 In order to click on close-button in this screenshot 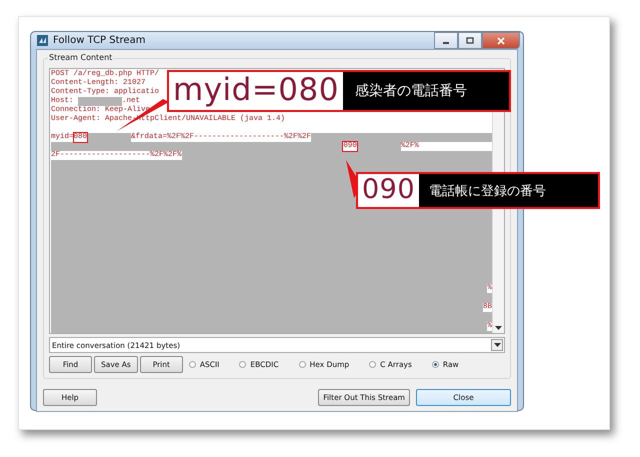, I will do `click(501, 40)`.